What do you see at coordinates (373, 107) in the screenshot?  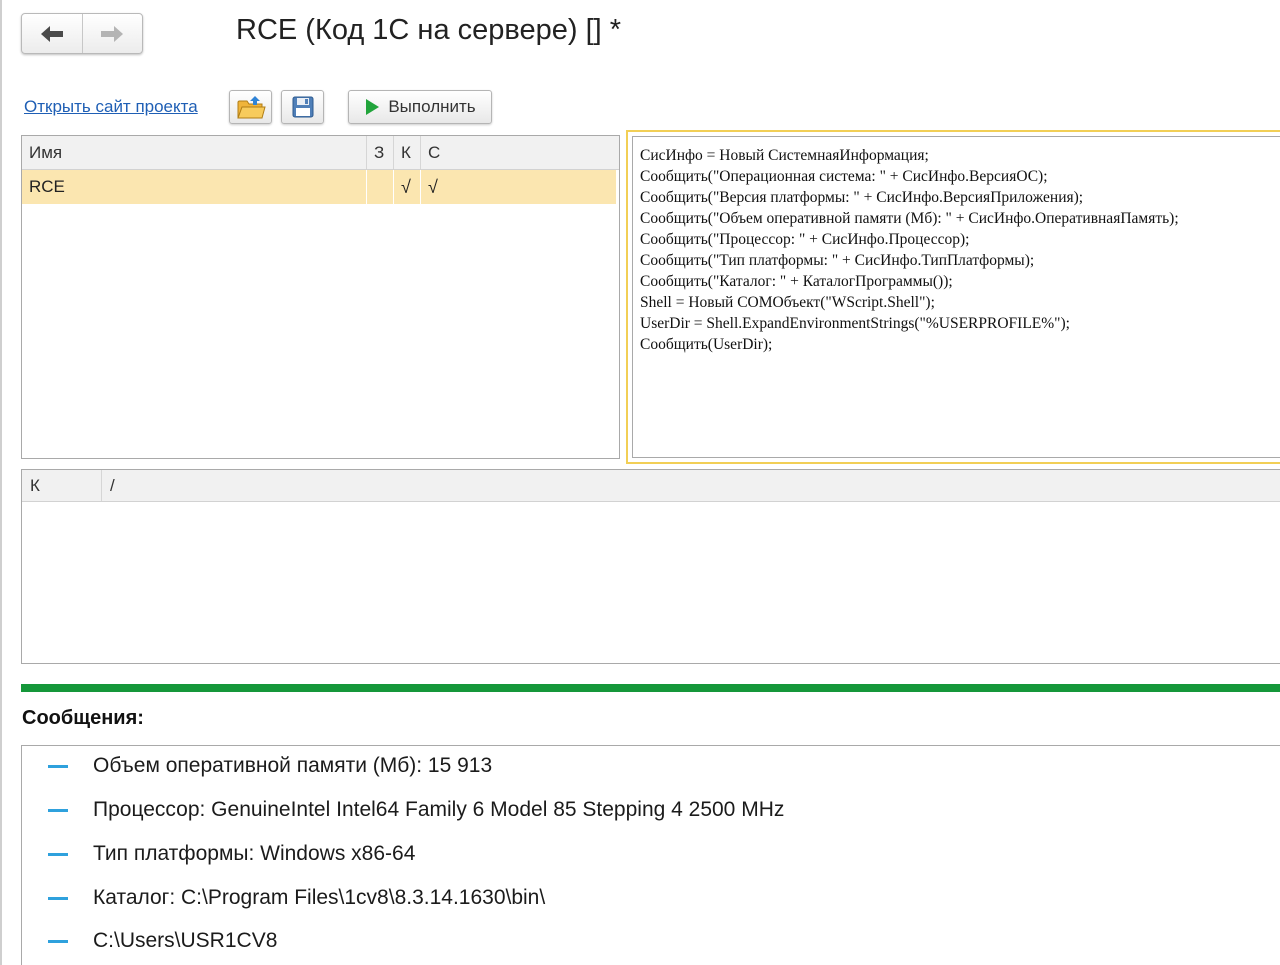 I see `play-icon` at bounding box center [373, 107].